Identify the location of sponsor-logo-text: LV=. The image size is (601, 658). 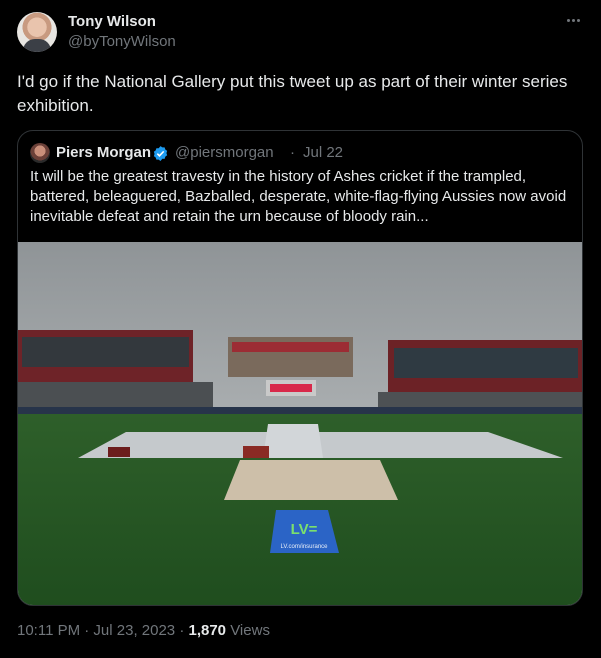
(304, 529).